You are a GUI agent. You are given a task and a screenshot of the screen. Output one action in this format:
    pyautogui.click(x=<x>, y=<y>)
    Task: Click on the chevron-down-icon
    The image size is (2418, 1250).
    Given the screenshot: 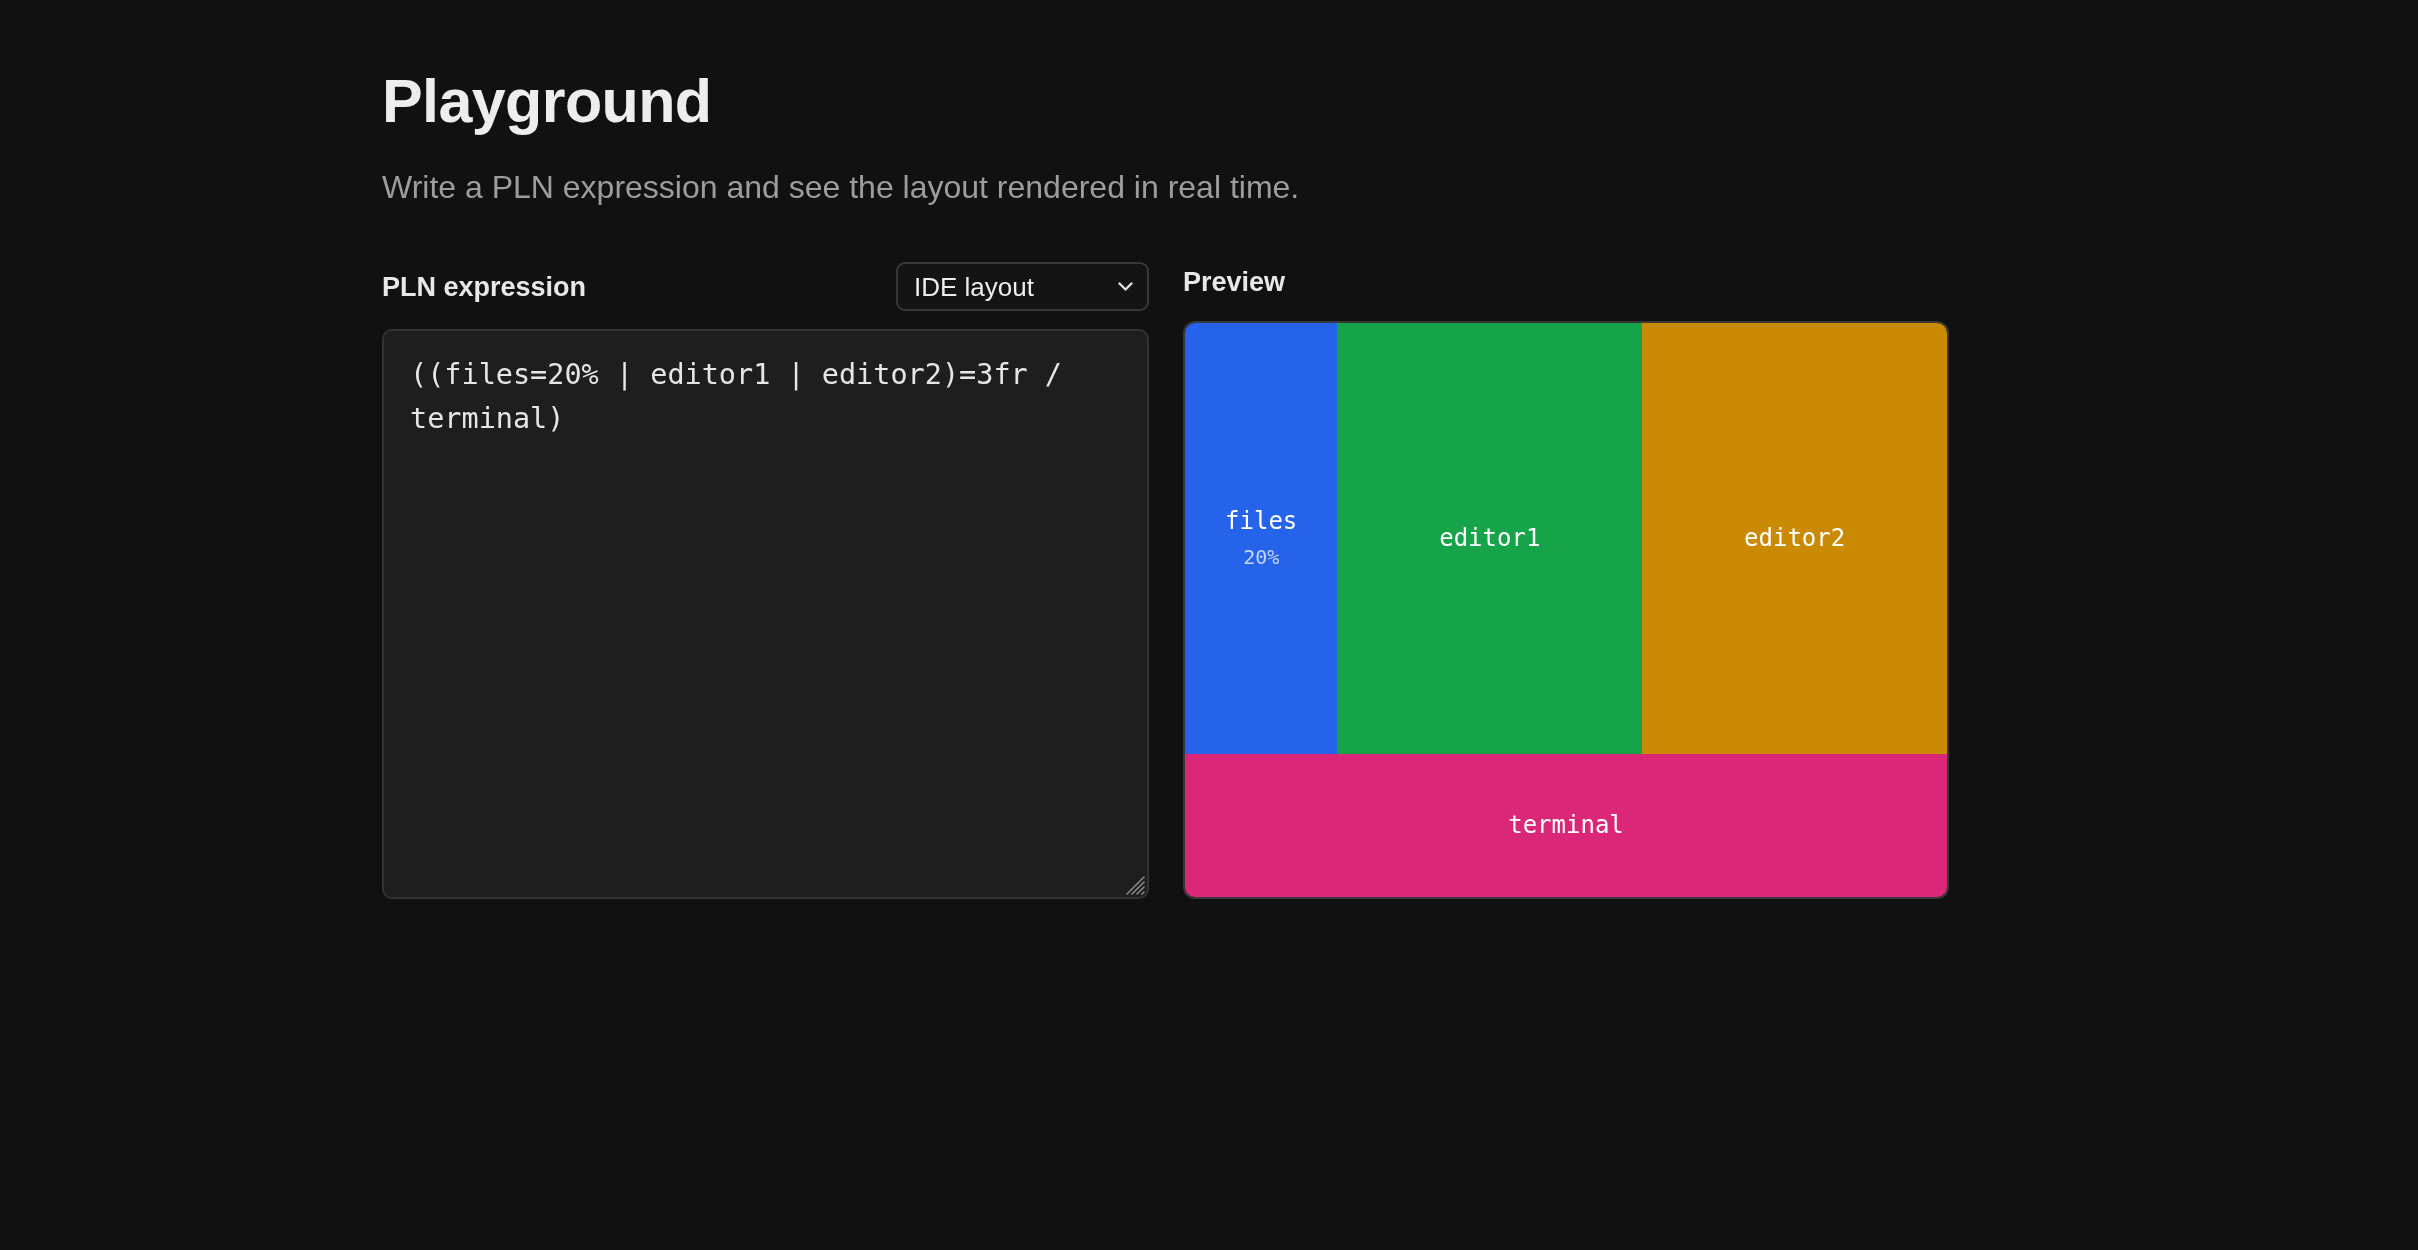 What is the action you would take?
    pyautogui.click(x=1125, y=286)
    